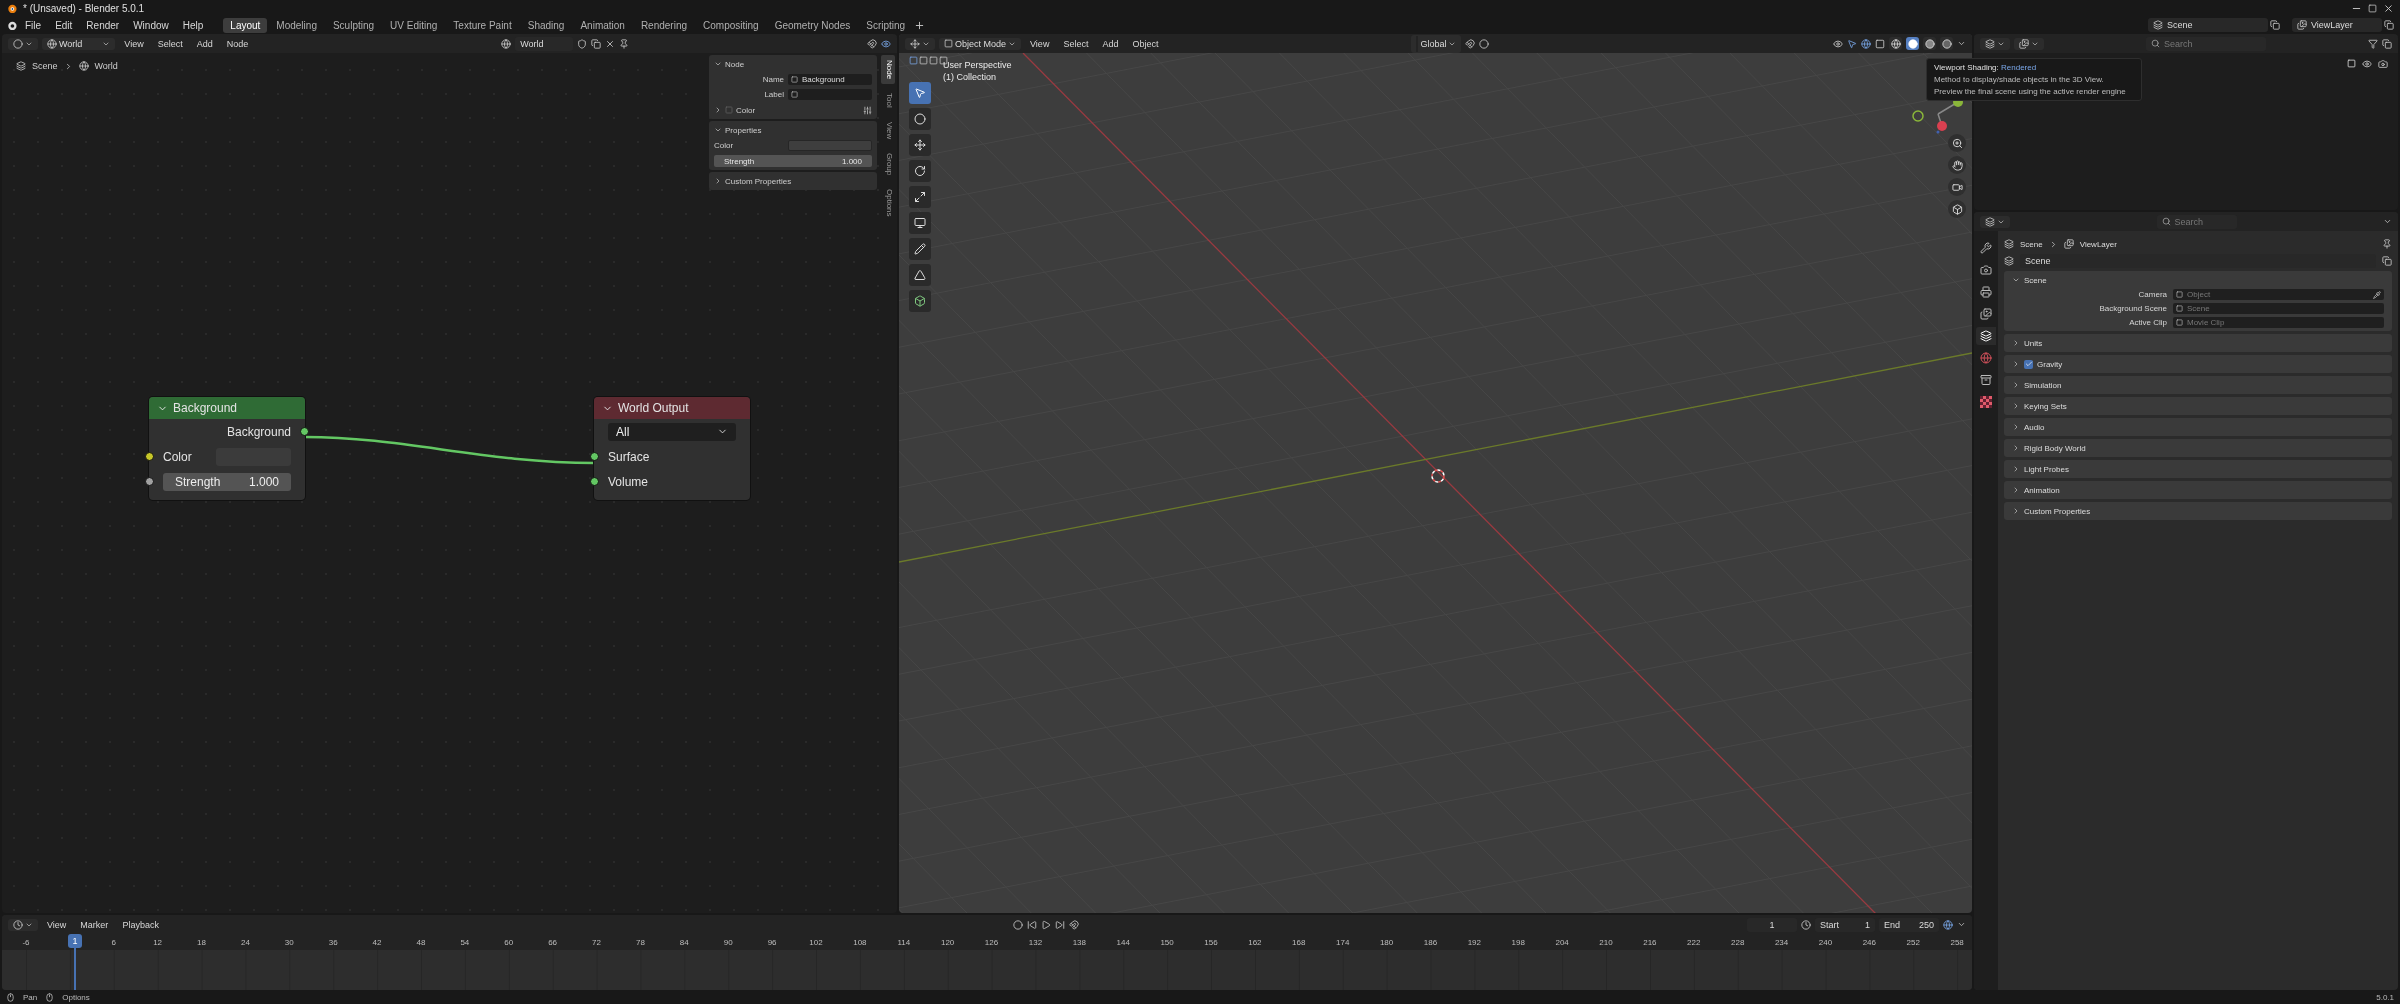  Describe the element at coordinates (1046, 924) in the screenshot. I see `play-icon` at that location.